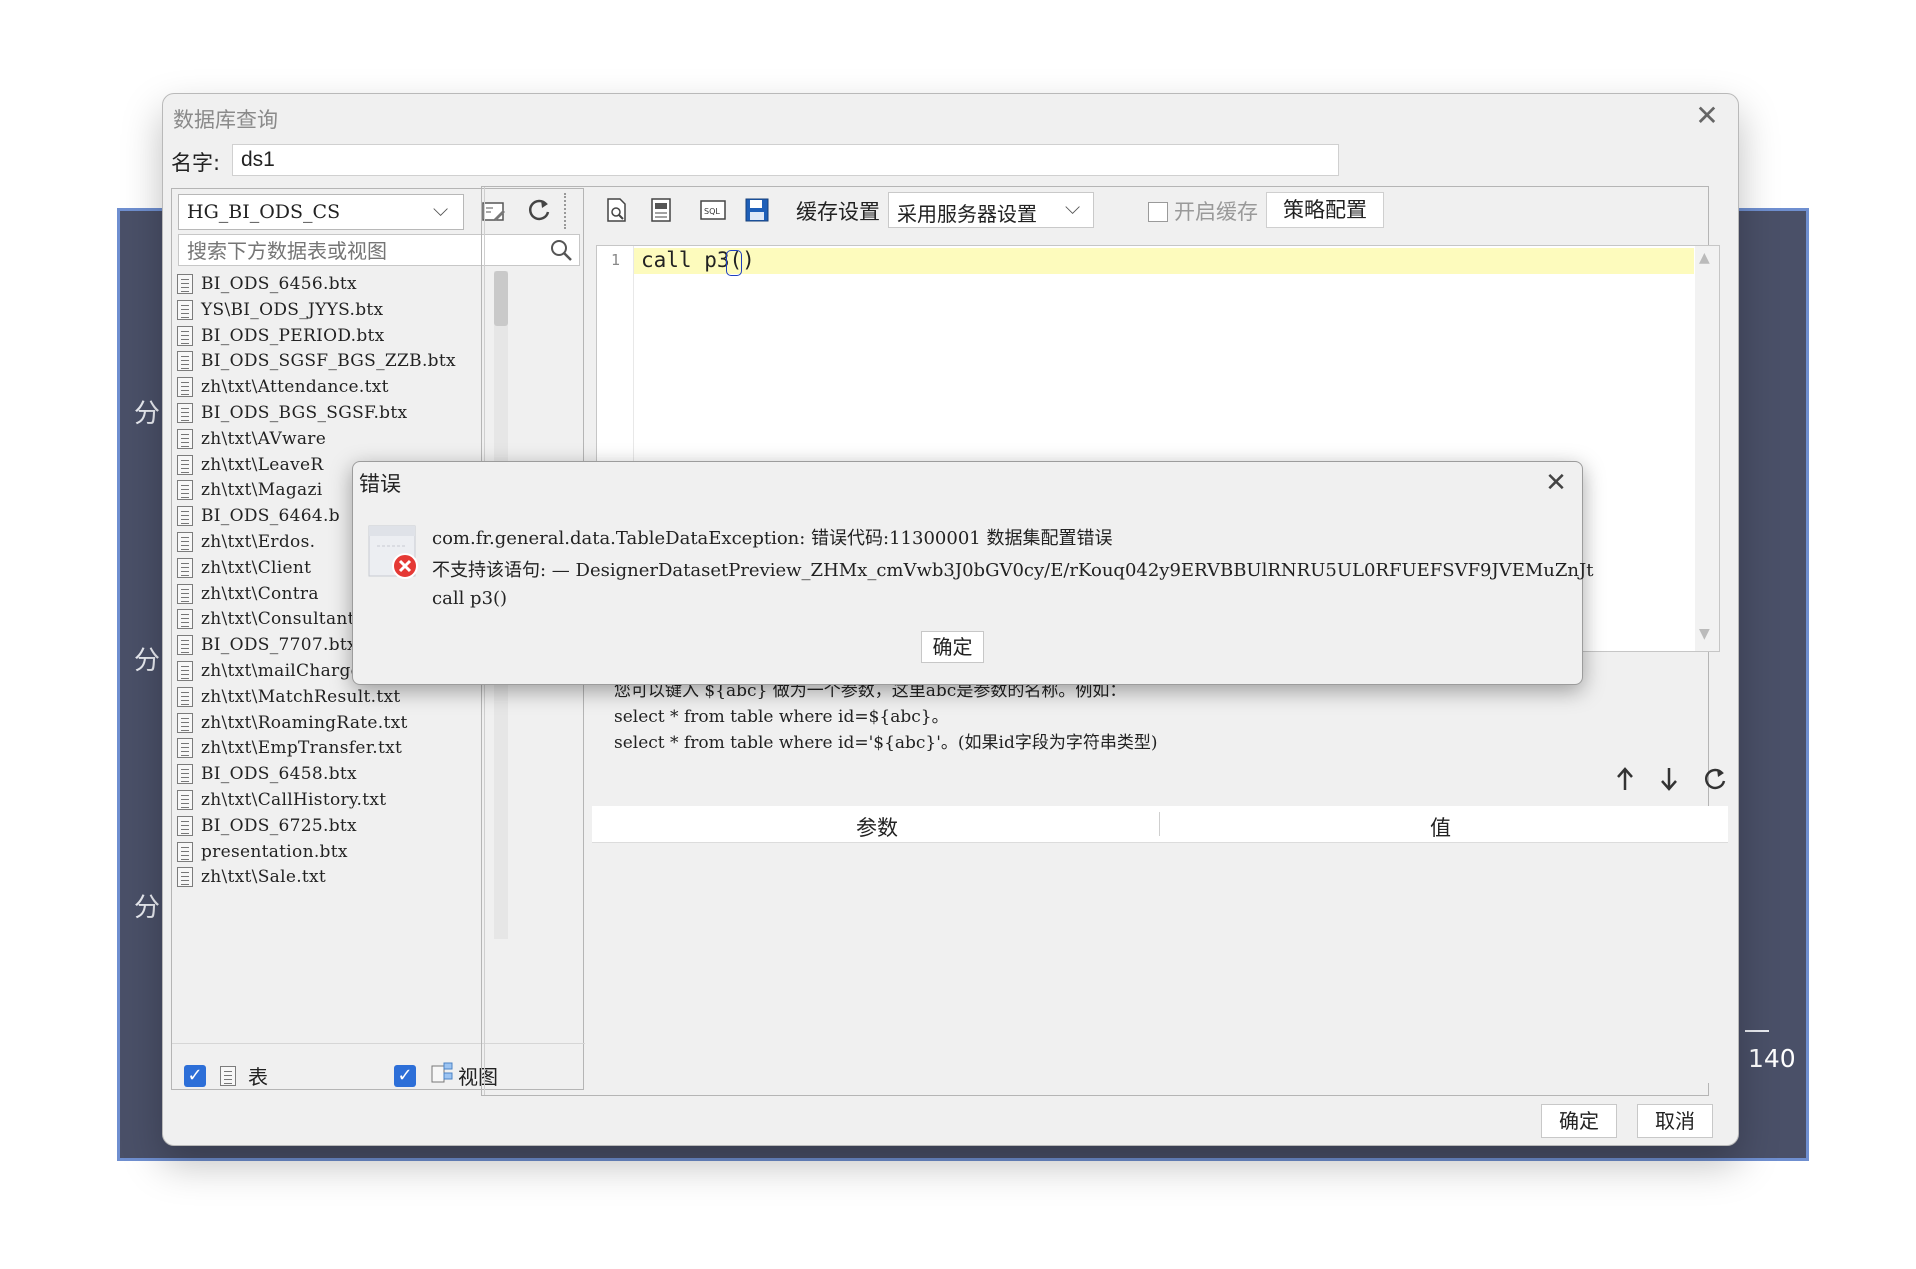  I want to click on table-list-item: YS\BI_ODS_JYYS.btx, so click(280, 310).